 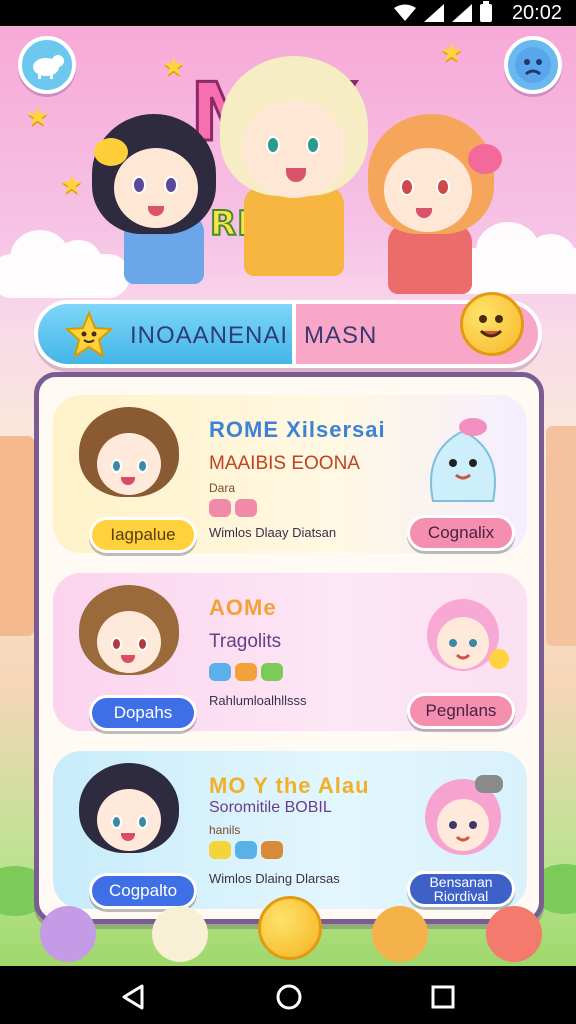 I want to click on card-tiny-text: hanils, so click(x=225, y=830).